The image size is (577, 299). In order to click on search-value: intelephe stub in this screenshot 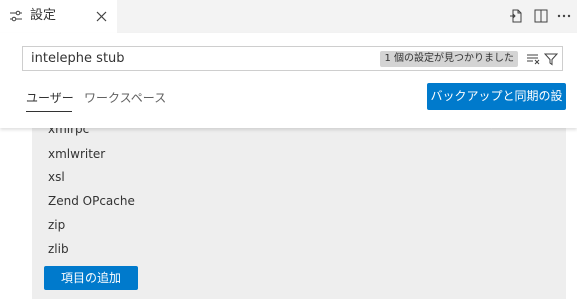, I will do `click(78, 58)`.